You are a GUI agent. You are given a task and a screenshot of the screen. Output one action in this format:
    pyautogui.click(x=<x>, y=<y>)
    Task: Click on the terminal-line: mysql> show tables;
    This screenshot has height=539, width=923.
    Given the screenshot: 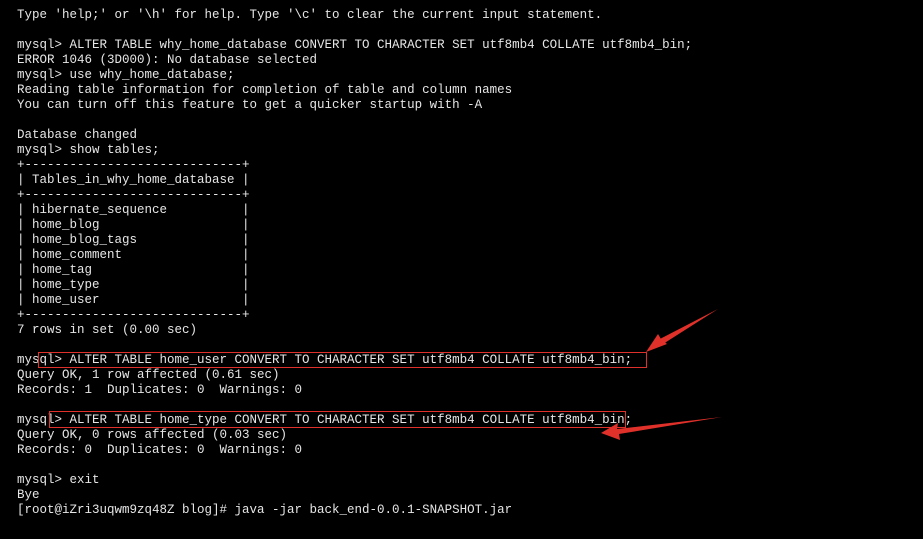 What is the action you would take?
    pyautogui.click(x=88, y=150)
    